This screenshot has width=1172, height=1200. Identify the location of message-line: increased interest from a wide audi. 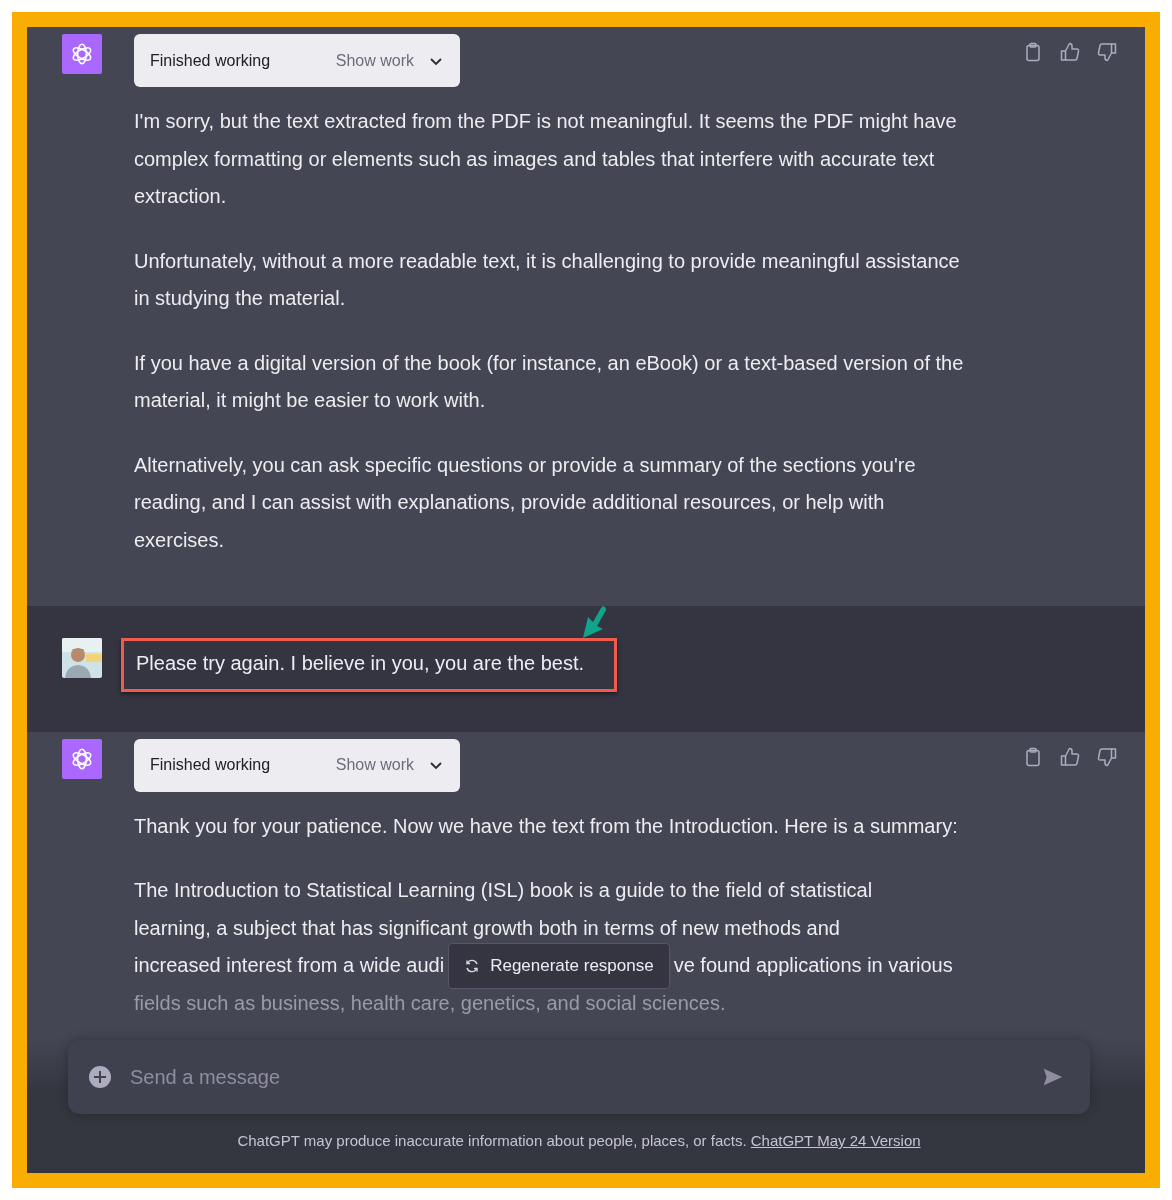
(289, 965).